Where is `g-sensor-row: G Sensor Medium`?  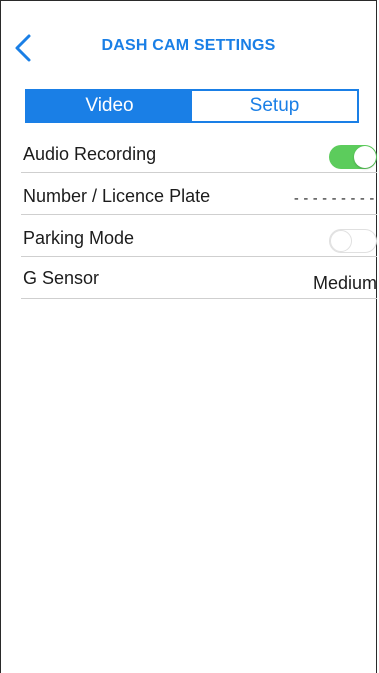 g-sensor-row: G Sensor Medium is located at coordinates (199, 278).